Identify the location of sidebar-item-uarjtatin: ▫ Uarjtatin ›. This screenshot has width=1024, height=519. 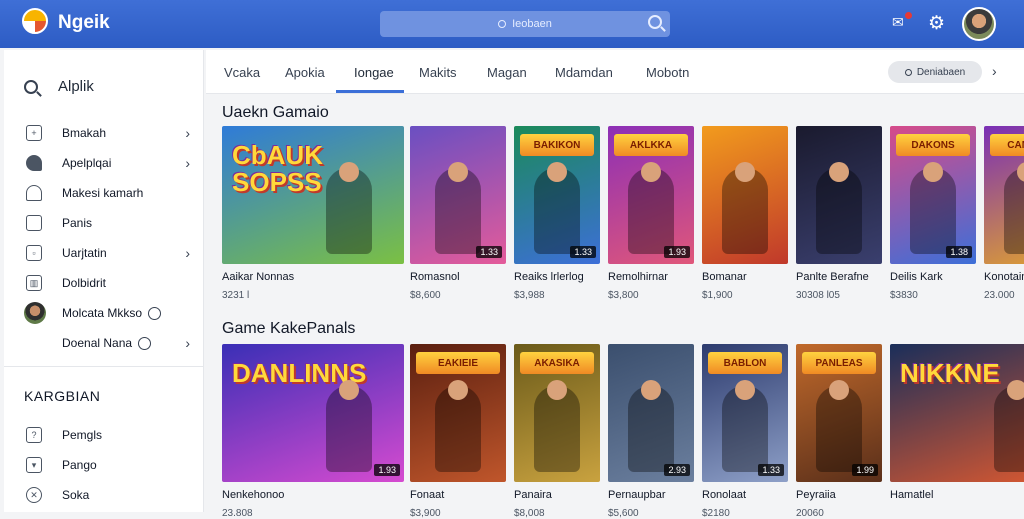
(111, 253).